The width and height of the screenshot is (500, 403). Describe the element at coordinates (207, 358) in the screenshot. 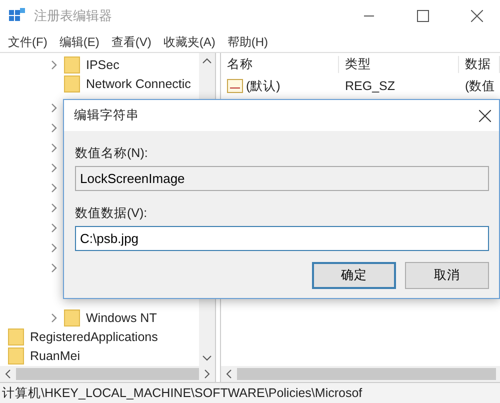

I see `scroll-down-icon` at that location.